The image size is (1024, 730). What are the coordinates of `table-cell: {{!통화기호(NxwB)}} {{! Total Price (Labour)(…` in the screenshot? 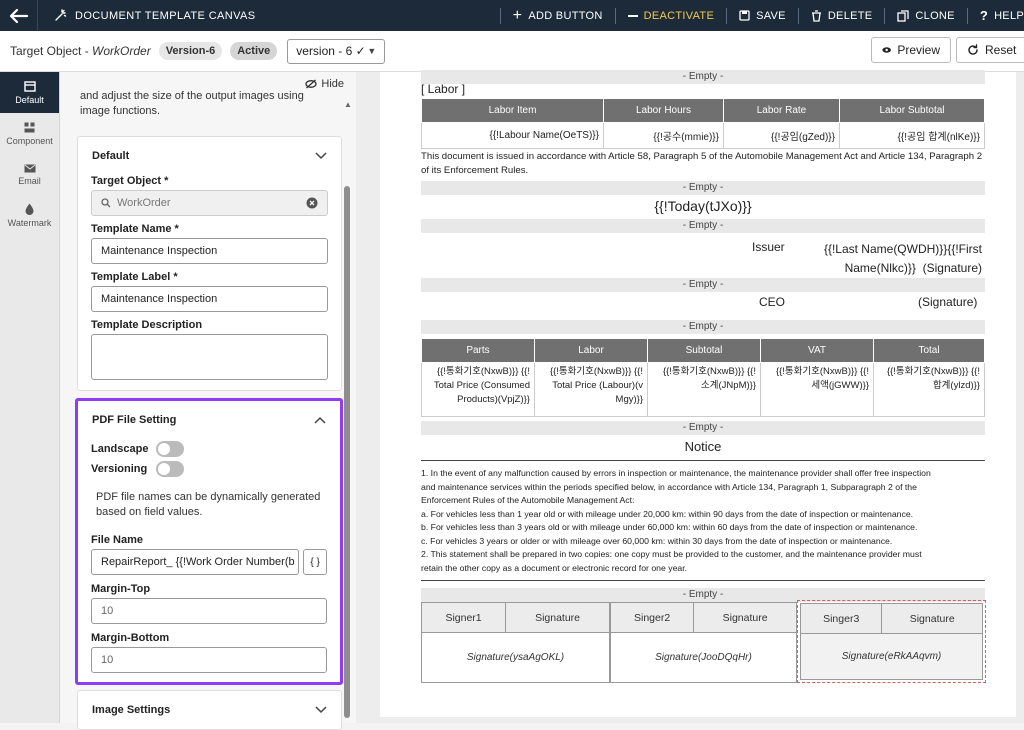 It's located at (591, 389).